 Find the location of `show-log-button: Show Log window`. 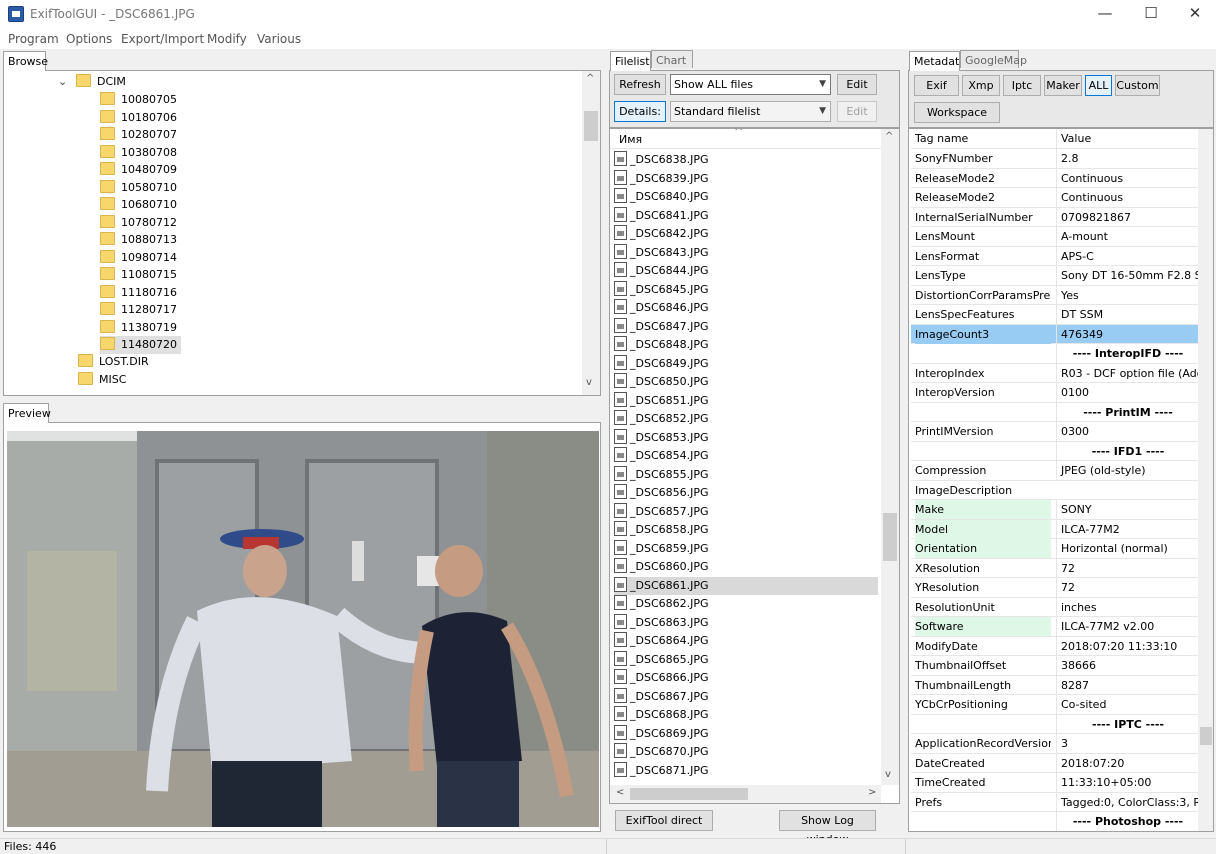

show-log-button: Show Log window is located at coordinates (827, 828).